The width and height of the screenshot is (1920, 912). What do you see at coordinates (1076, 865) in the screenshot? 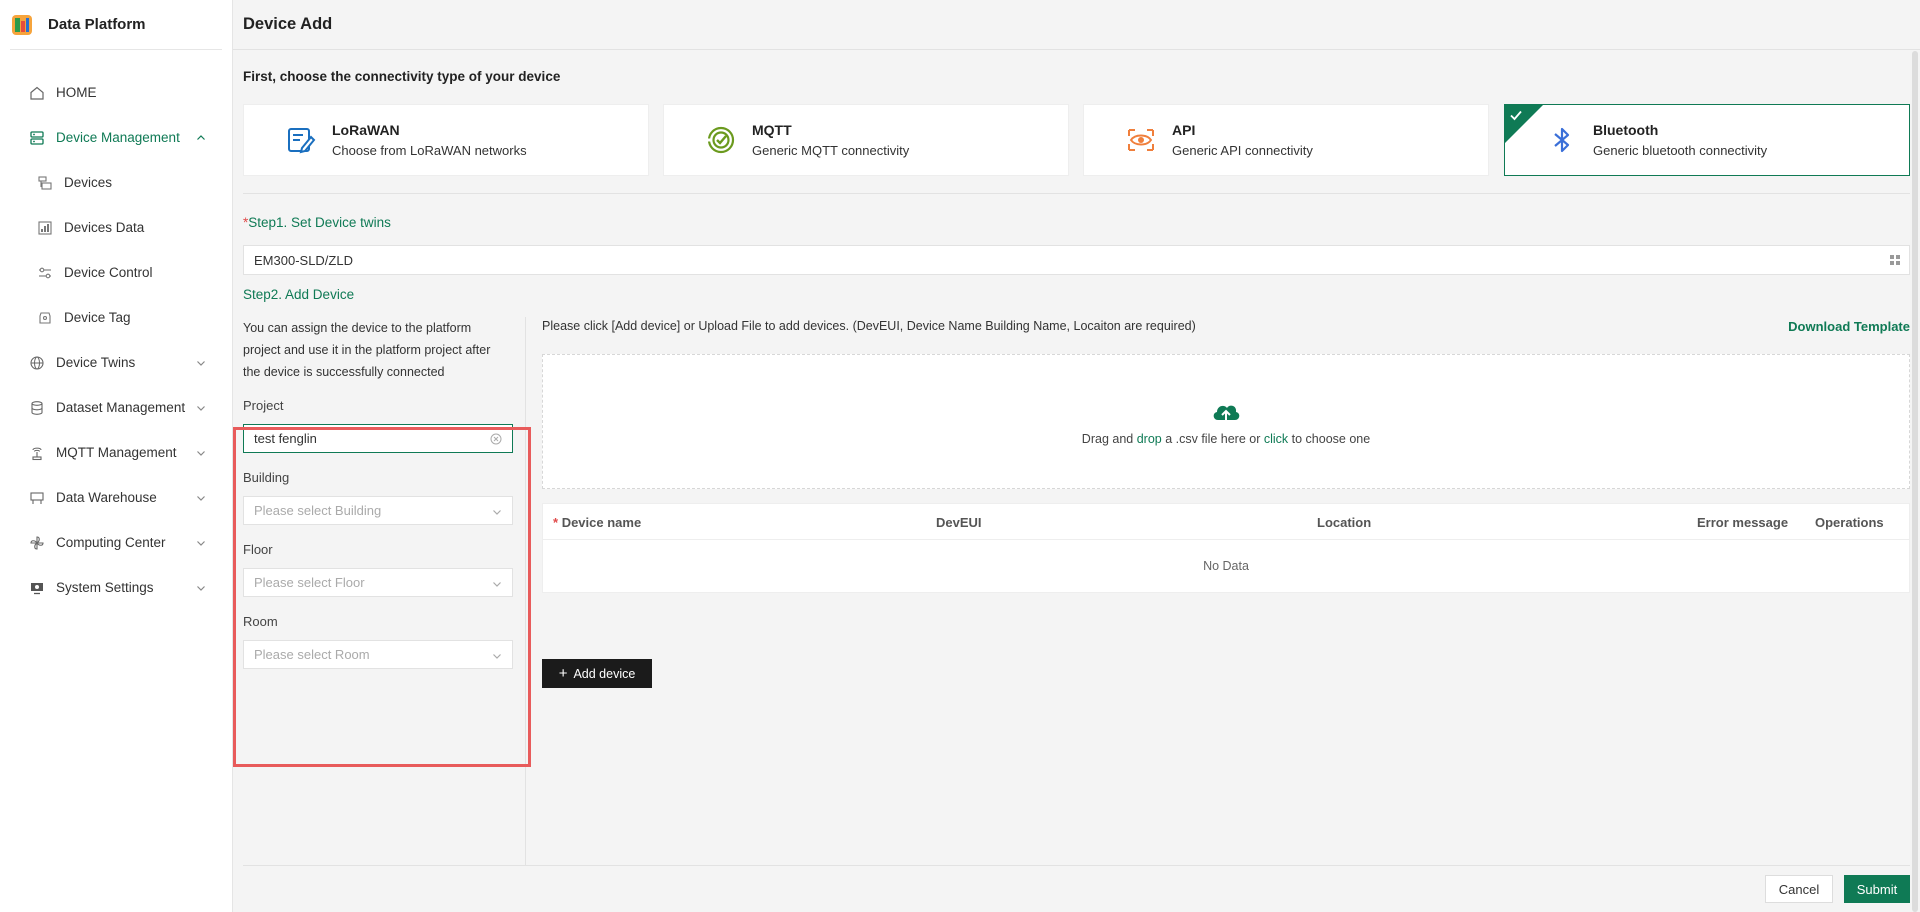
I see `footer-divider` at bounding box center [1076, 865].